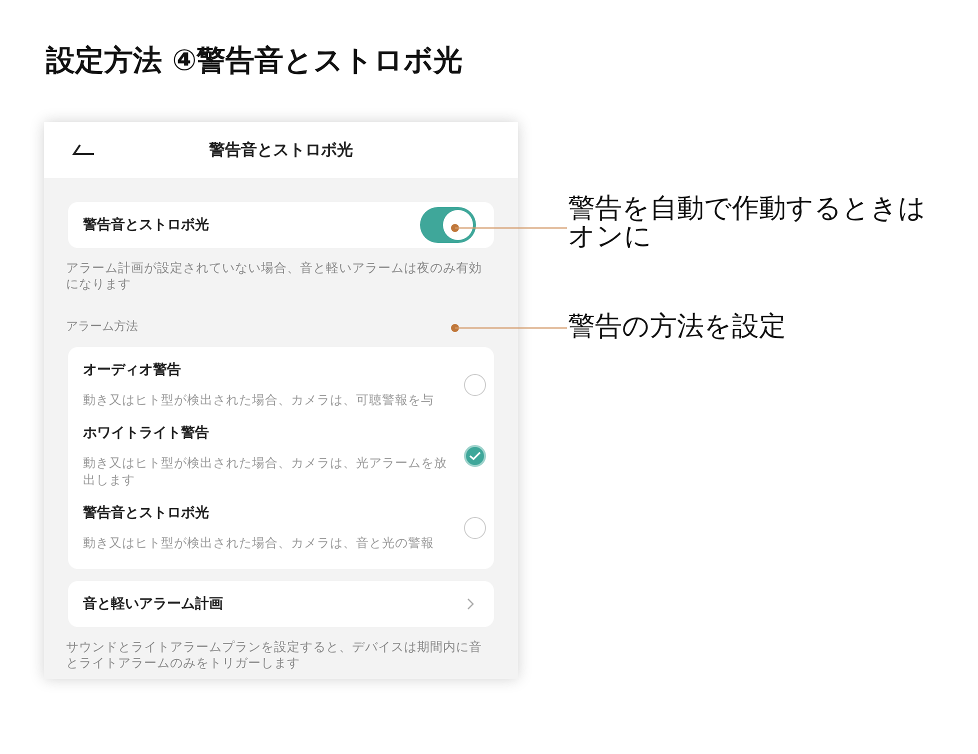 Image resolution: width=978 pixels, height=754 pixels. What do you see at coordinates (259, 542) in the screenshot?
I see `method-description: 動き又はヒト型が検出された場合、カメラは、音と光の警報` at bounding box center [259, 542].